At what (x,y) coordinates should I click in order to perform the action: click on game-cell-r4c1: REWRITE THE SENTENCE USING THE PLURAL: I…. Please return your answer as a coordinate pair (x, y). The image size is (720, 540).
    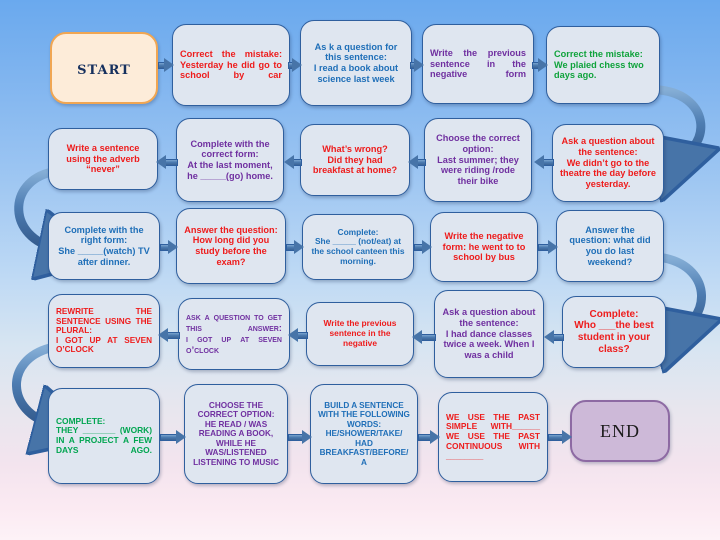
    Looking at the image, I should click on (104, 331).